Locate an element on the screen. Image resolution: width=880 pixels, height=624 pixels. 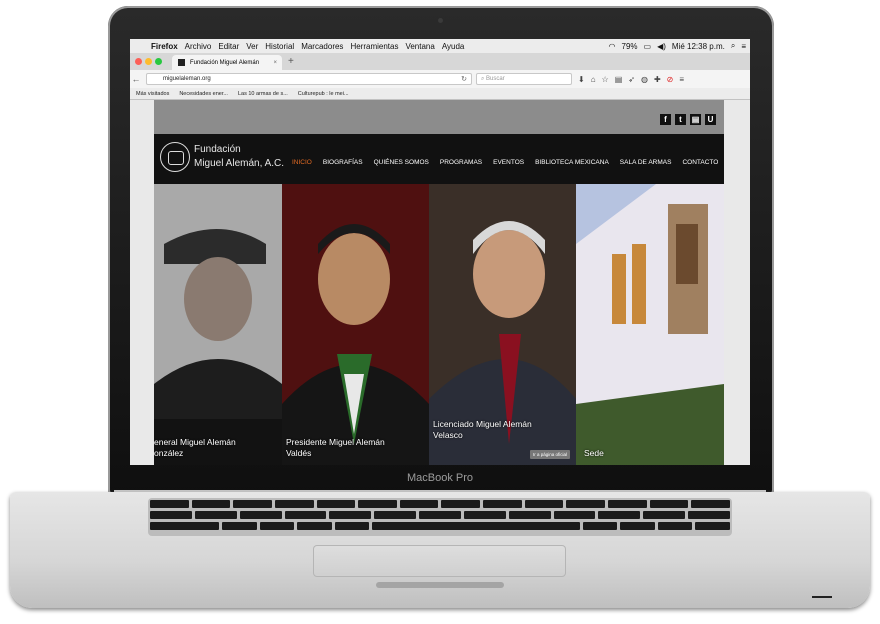
menu-historial: Historial is located at coordinates (279, 46).